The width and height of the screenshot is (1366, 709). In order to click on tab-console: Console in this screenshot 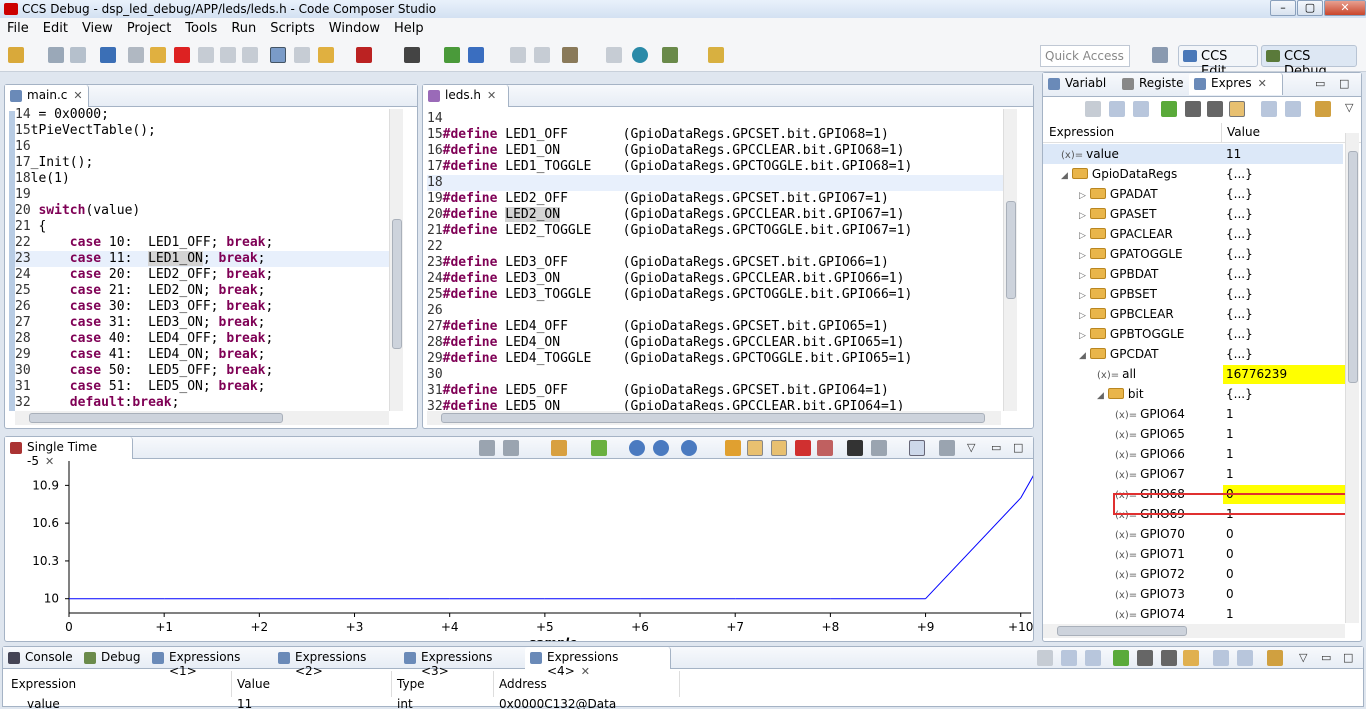, I will do `click(40, 658)`.